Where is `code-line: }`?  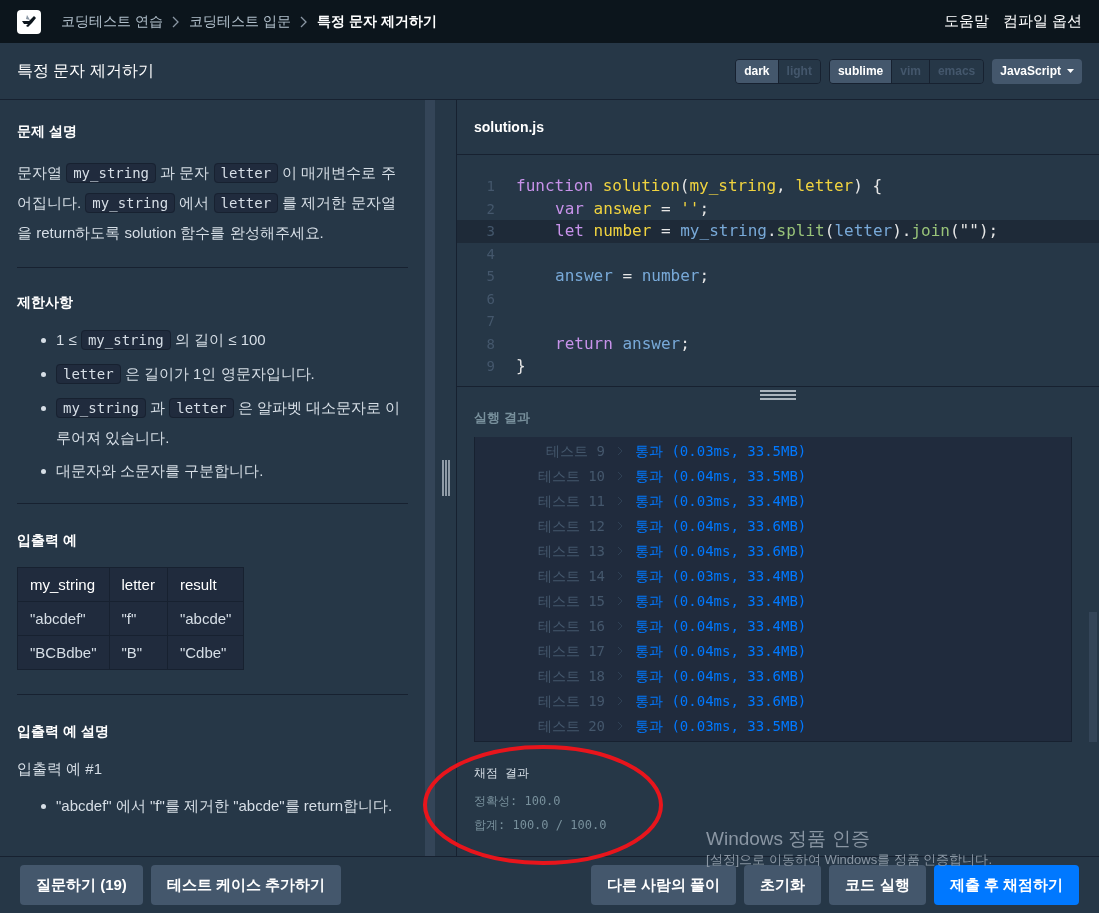
code-line: } is located at coordinates (521, 366).